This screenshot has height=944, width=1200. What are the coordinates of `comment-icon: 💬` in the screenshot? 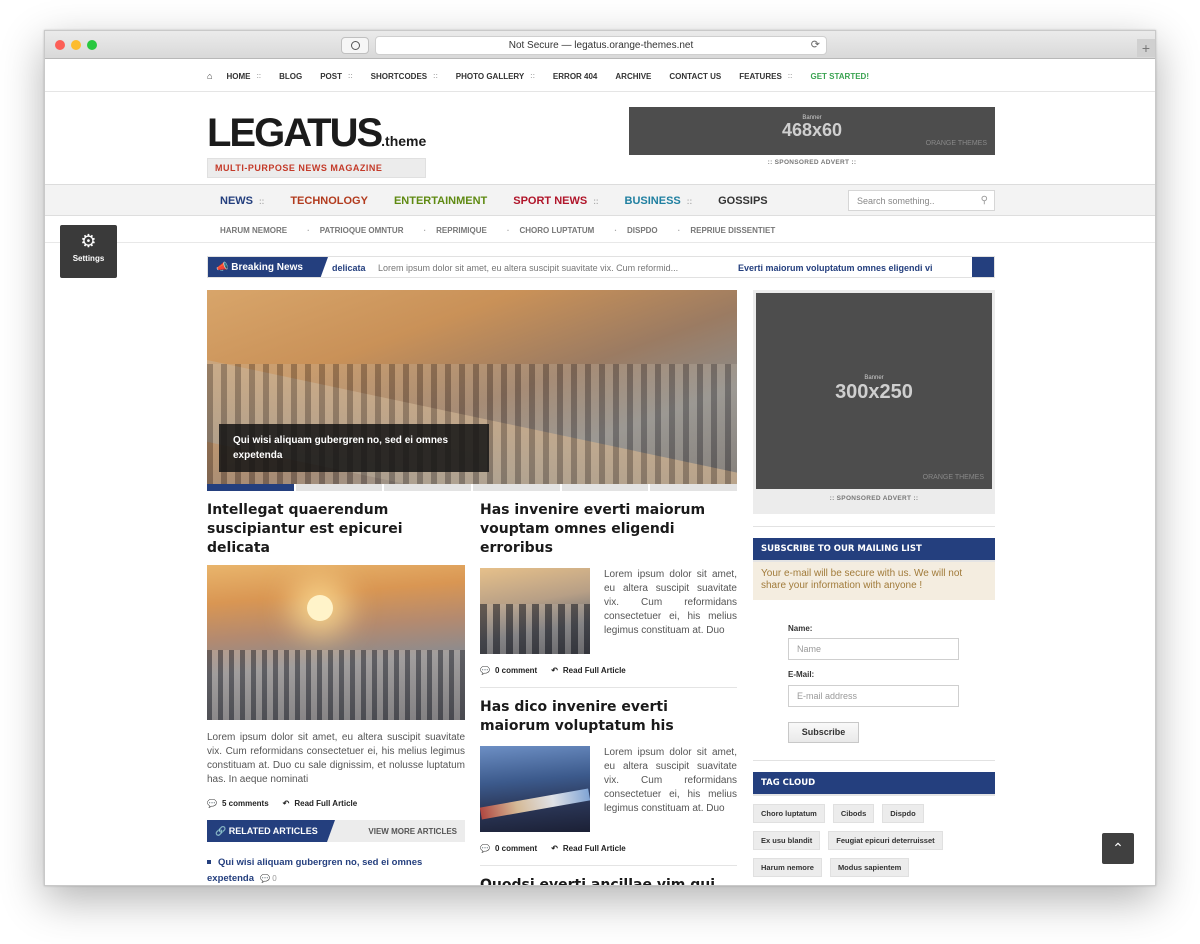 It's located at (485, 848).